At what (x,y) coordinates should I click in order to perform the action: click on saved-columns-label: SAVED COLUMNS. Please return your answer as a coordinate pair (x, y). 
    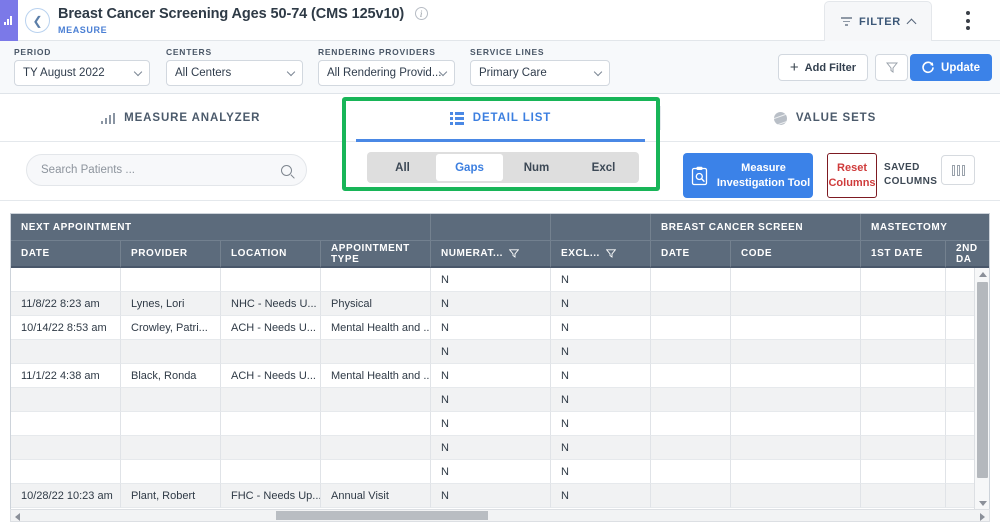
    Looking at the image, I should click on (913, 174).